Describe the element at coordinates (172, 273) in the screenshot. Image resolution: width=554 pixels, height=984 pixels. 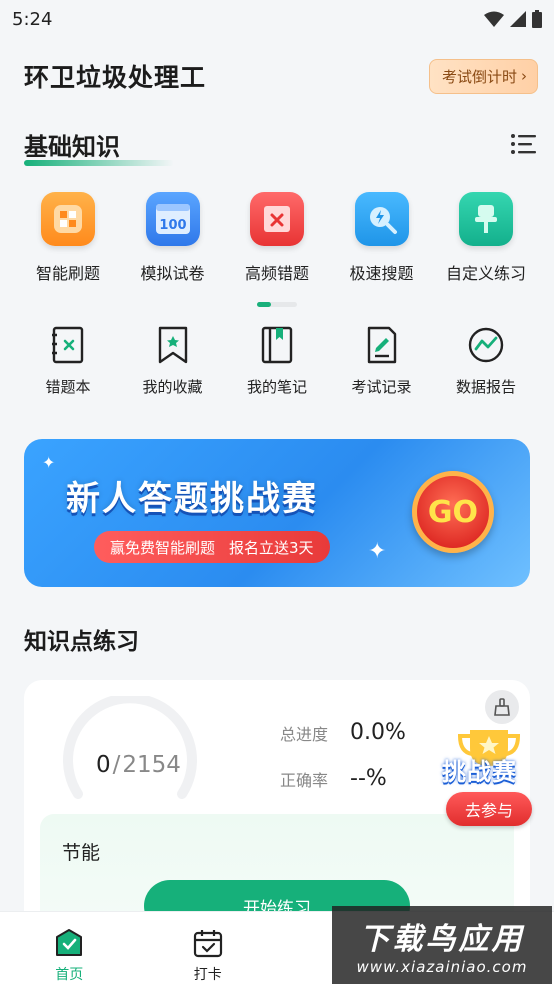
I see `feature-label: 模拟试卷` at that location.